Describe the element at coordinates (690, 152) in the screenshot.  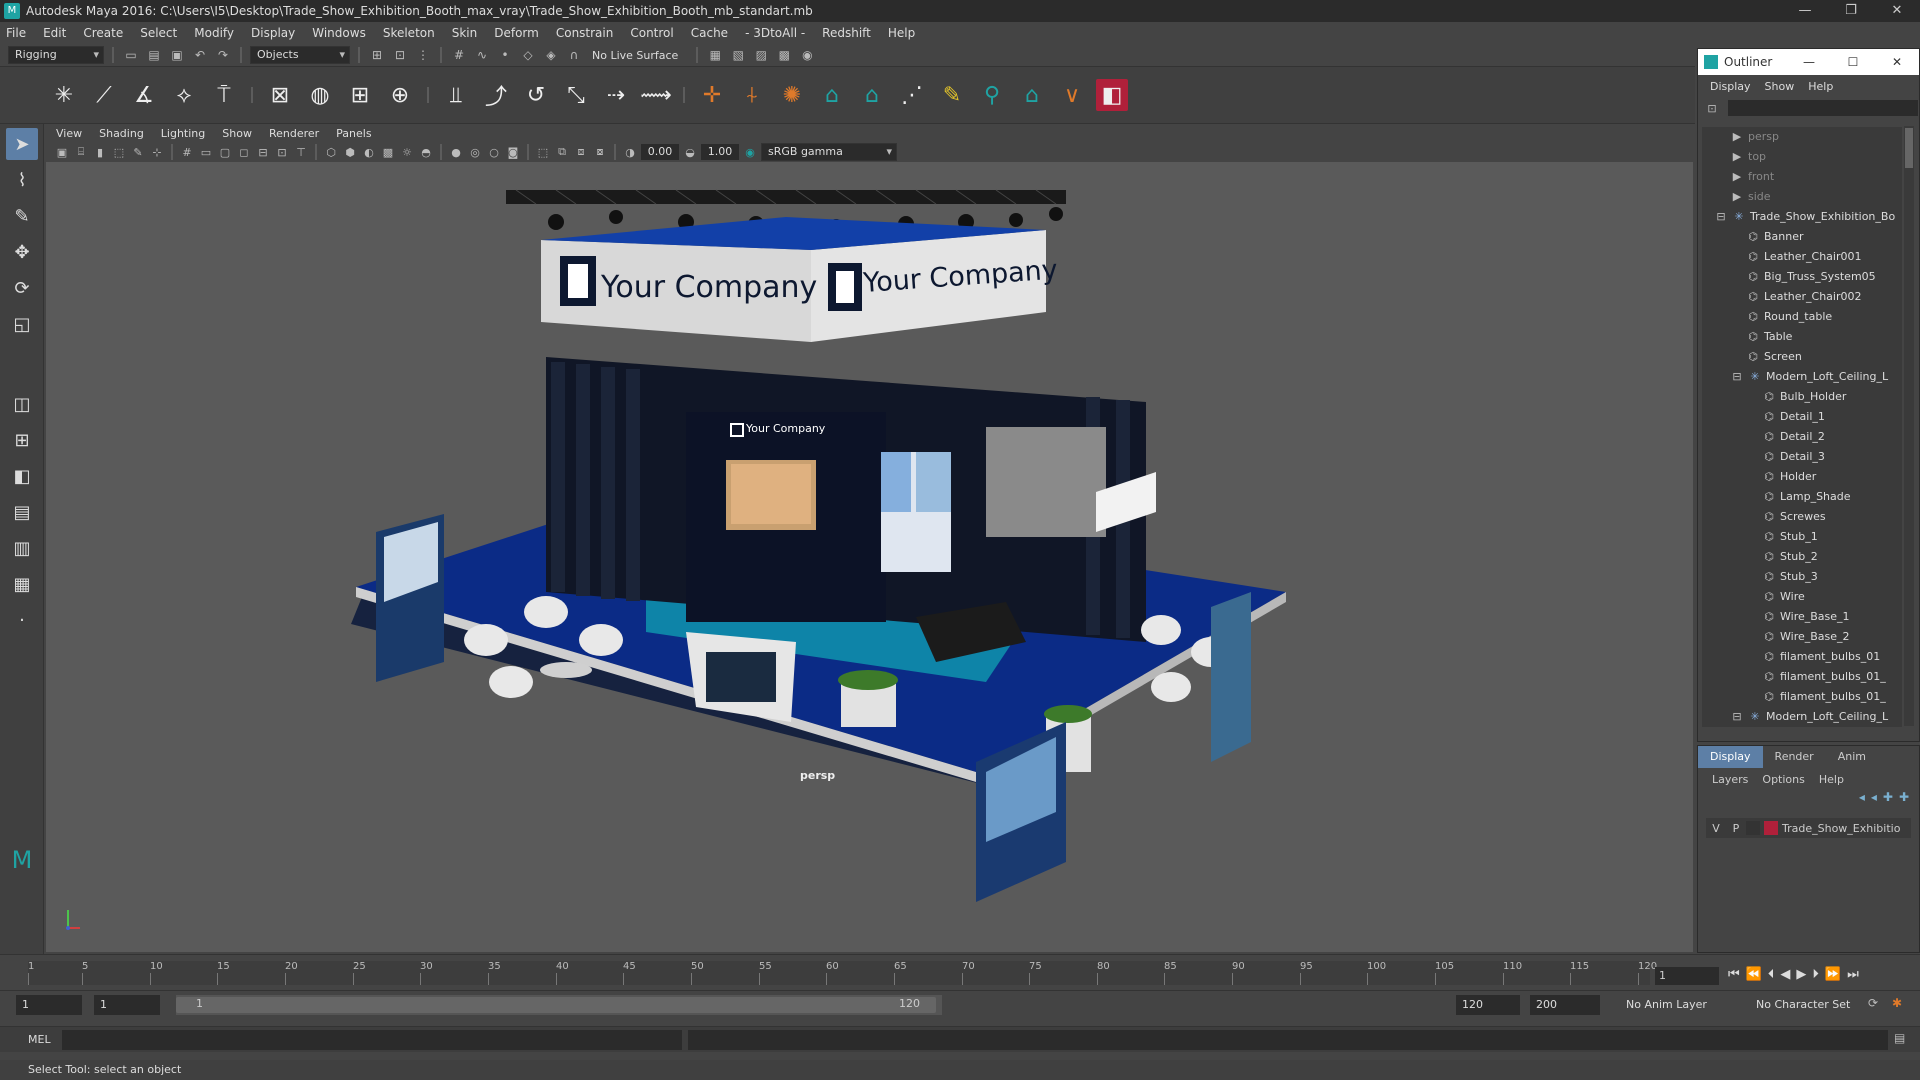
I see `gamma-icon: ◒` at that location.